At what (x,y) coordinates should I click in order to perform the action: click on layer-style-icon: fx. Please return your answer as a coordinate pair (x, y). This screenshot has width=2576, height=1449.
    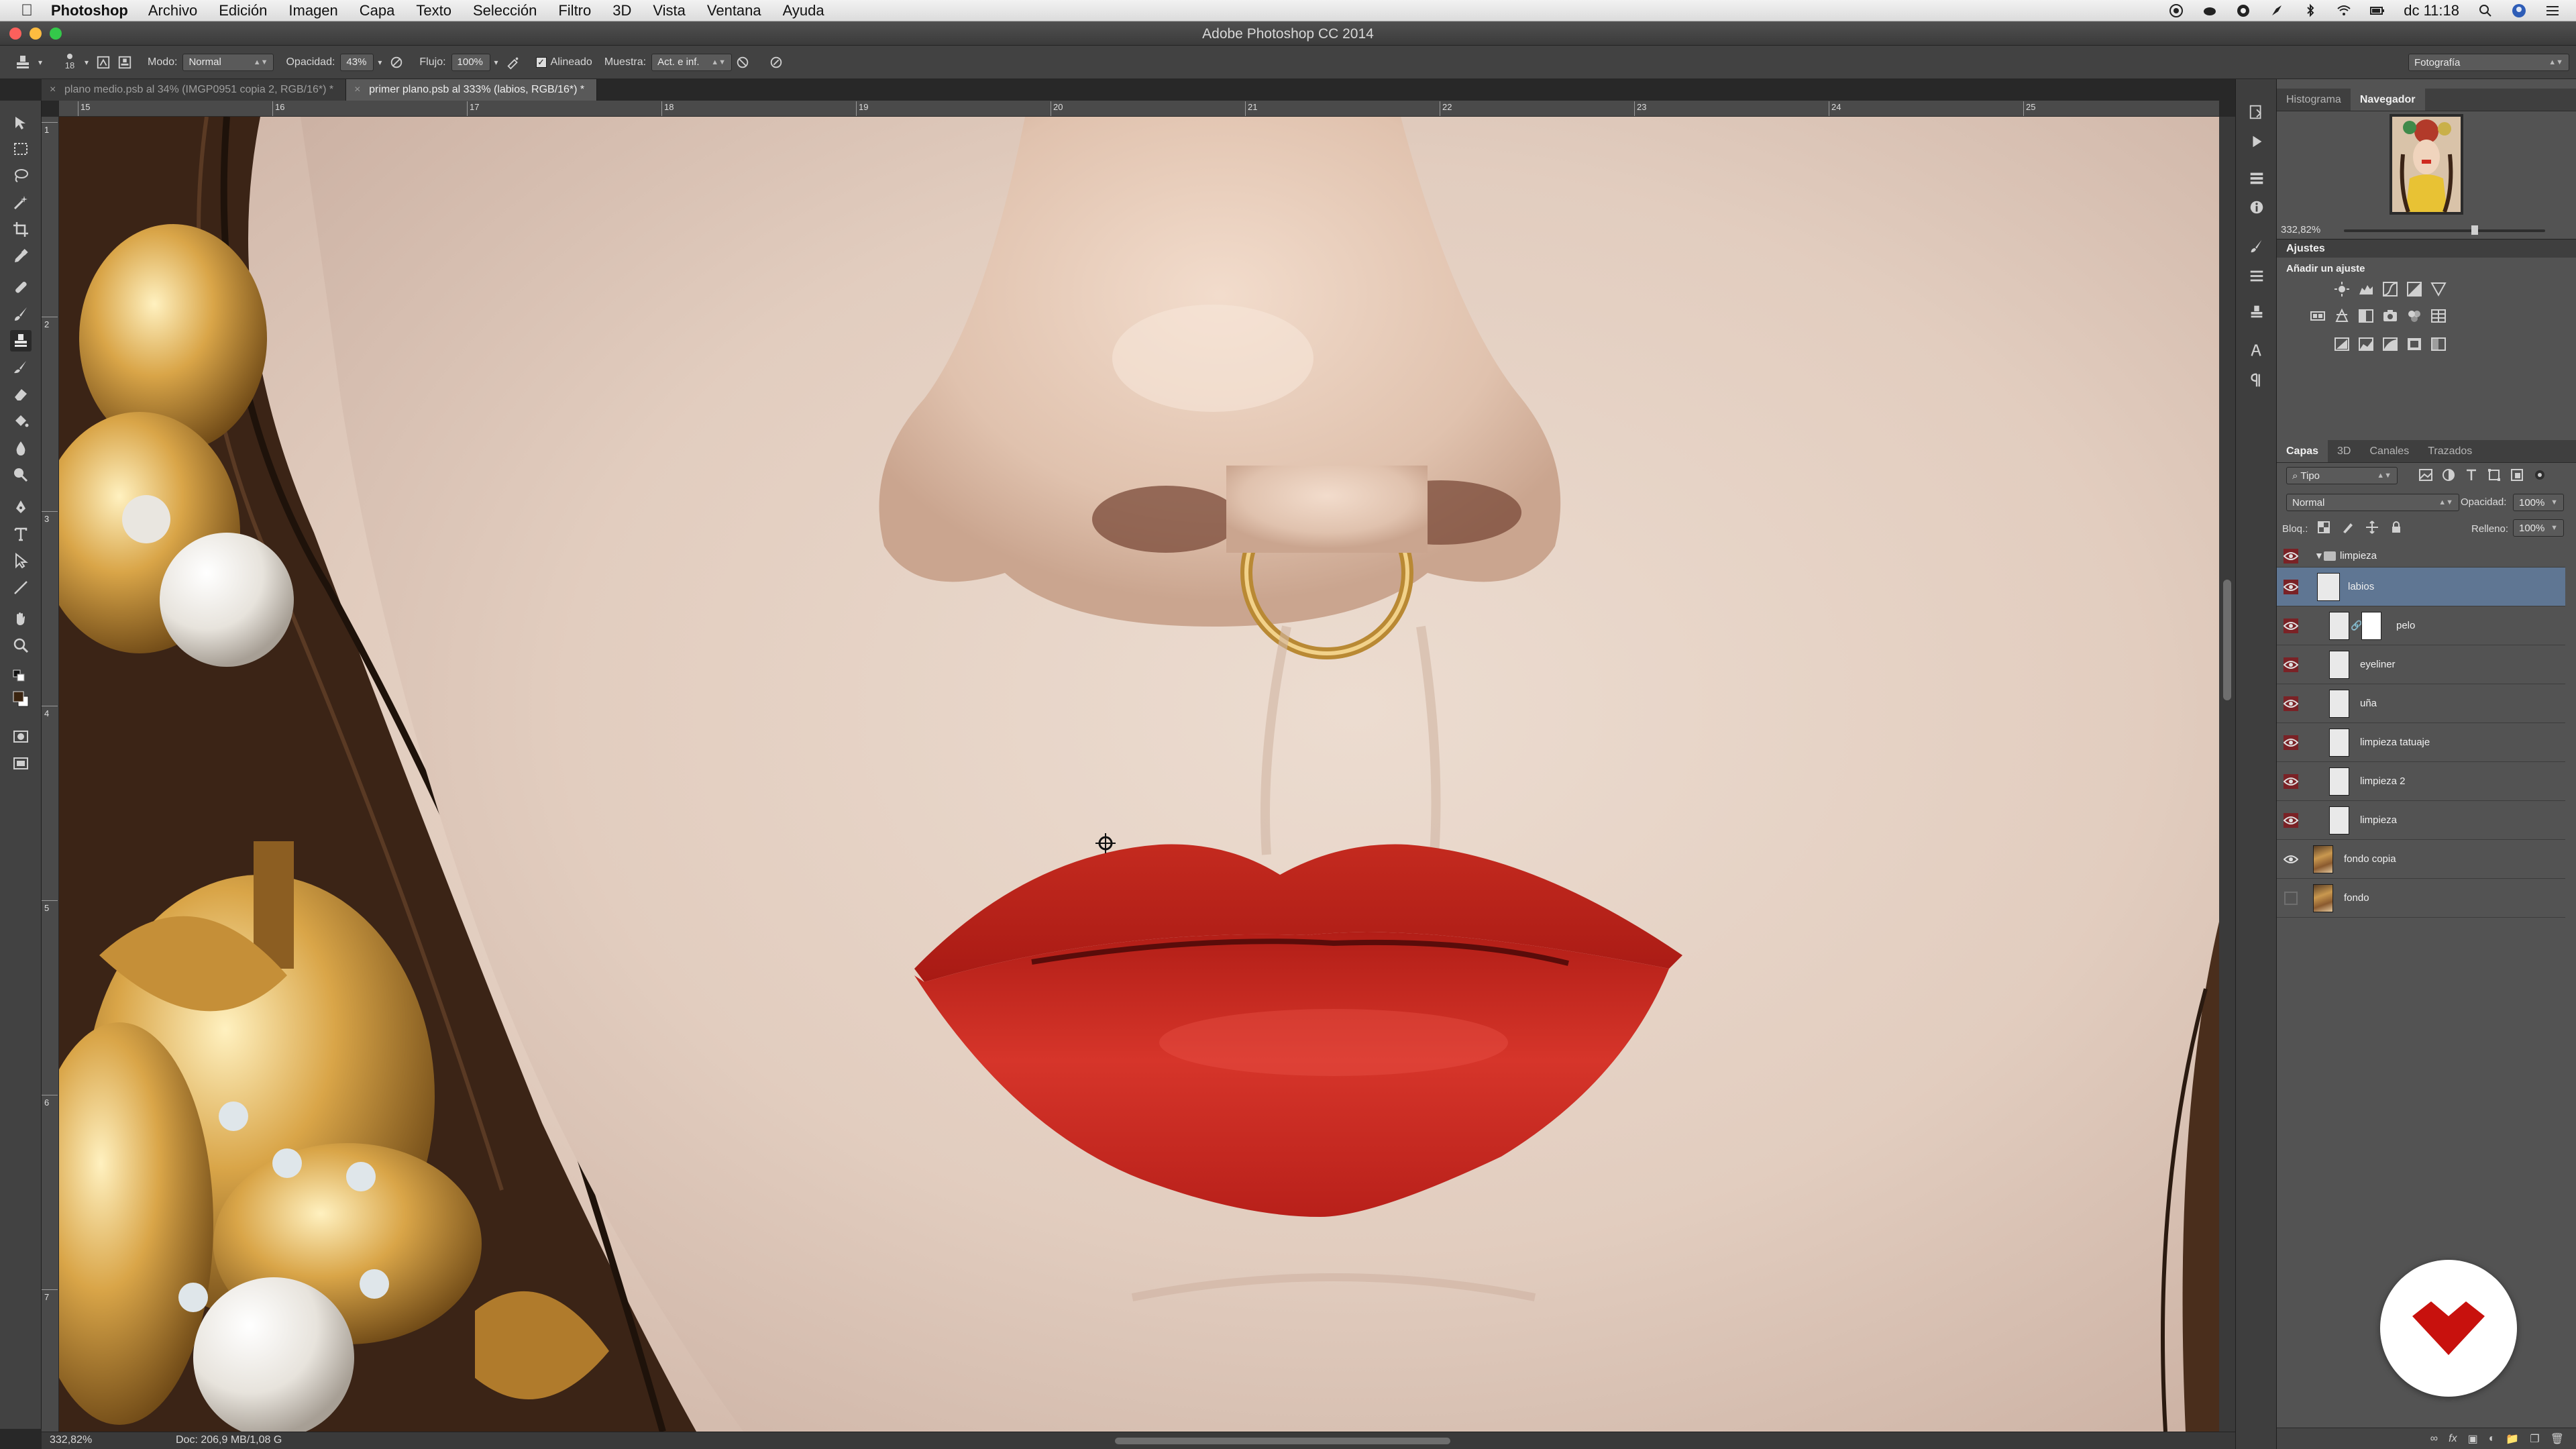
    Looking at the image, I should click on (2453, 1439).